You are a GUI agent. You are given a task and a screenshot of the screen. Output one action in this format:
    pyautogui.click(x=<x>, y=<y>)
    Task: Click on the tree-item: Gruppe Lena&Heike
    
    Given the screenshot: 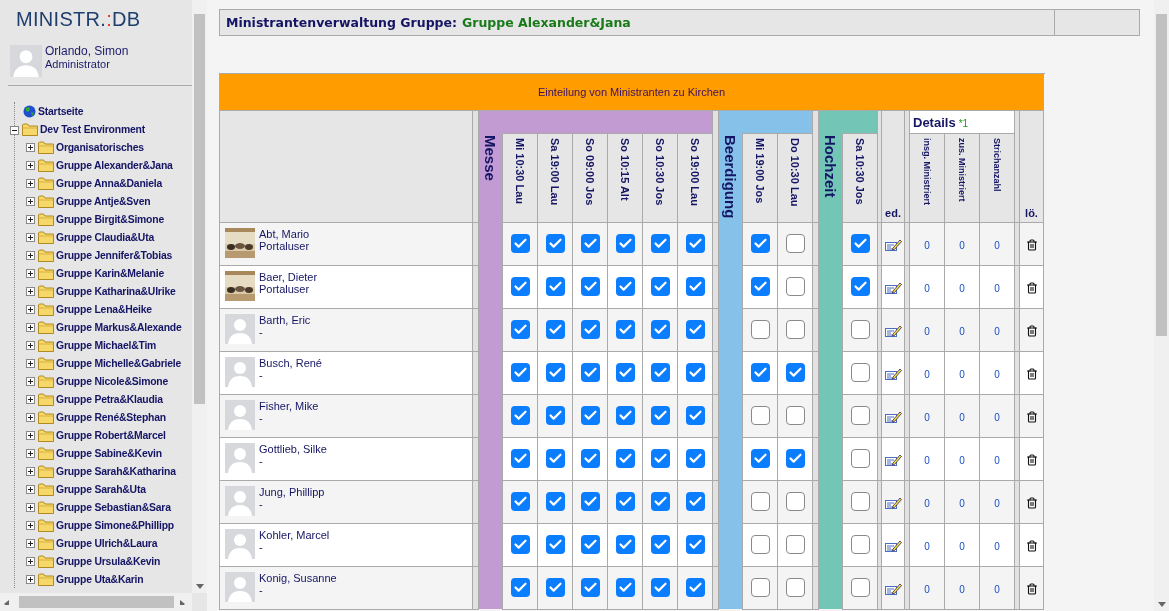 What is the action you would take?
    pyautogui.click(x=104, y=309)
    